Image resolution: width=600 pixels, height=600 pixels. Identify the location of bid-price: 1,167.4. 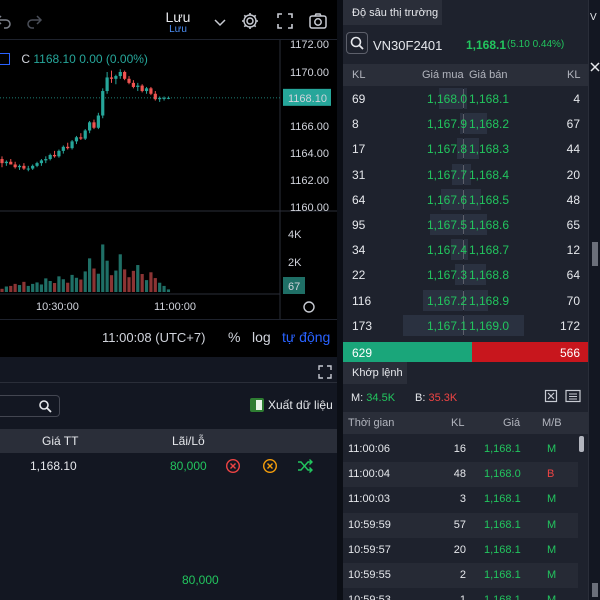
(447, 250).